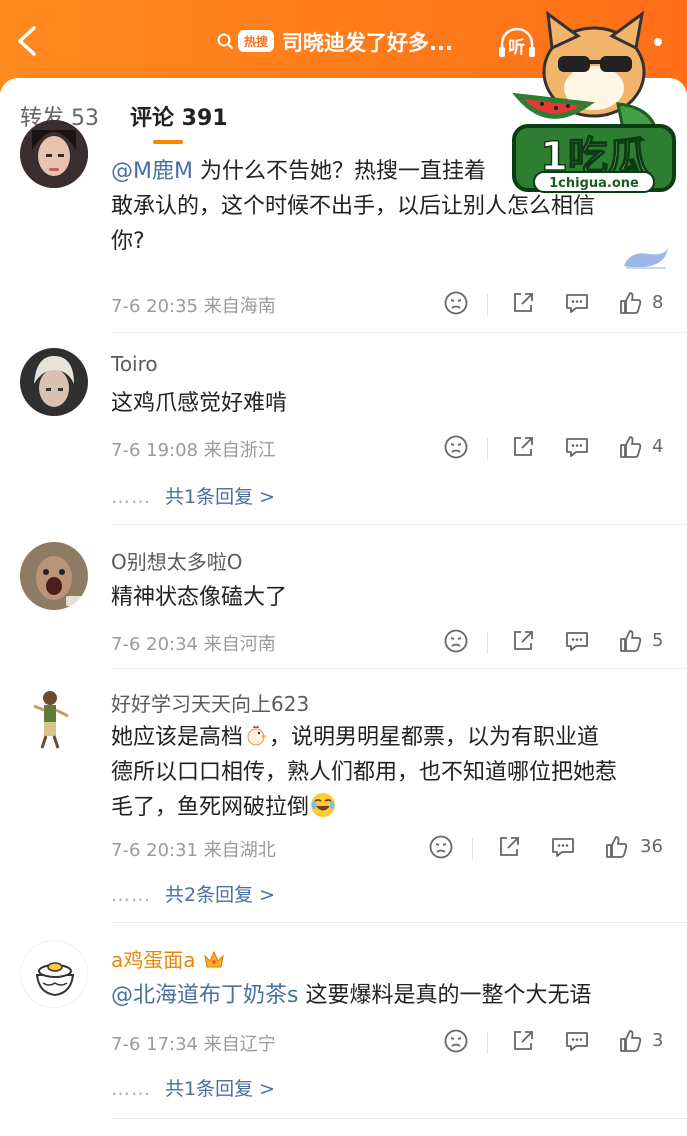 This screenshot has height=1136, width=687. Describe the element at coordinates (658, 640) in the screenshot. I see `like-count: 5` at that location.